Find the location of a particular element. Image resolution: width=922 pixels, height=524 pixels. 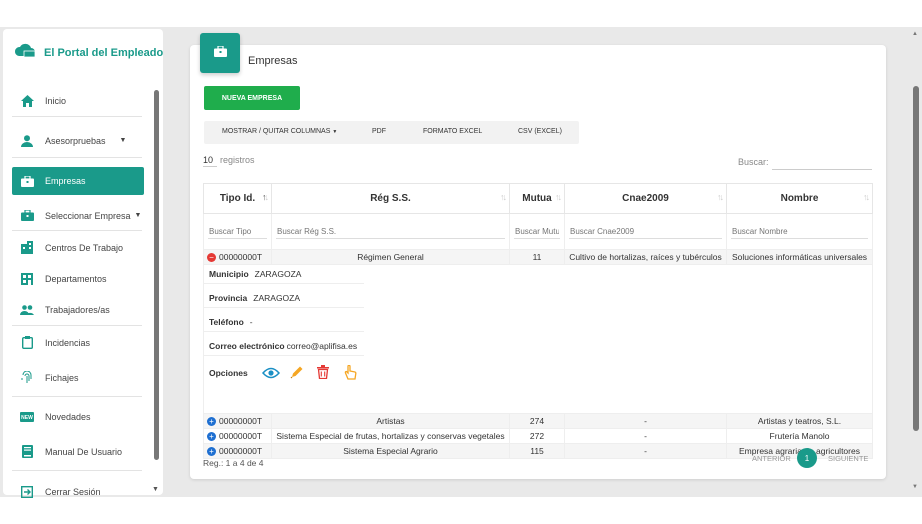

sidebar-item-label: Trabajadores/as is located at coordinates (77, 309).